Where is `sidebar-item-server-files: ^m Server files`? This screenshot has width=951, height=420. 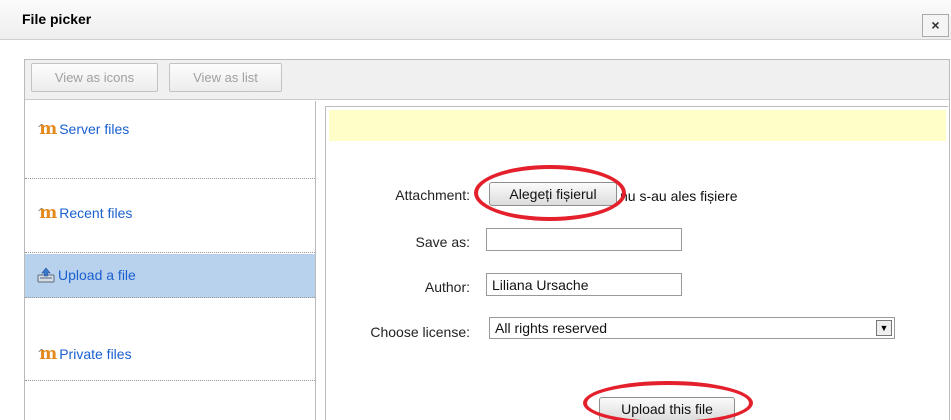 sidebar-item-server-files: ^m Server files is located at coordinates (170, 140).